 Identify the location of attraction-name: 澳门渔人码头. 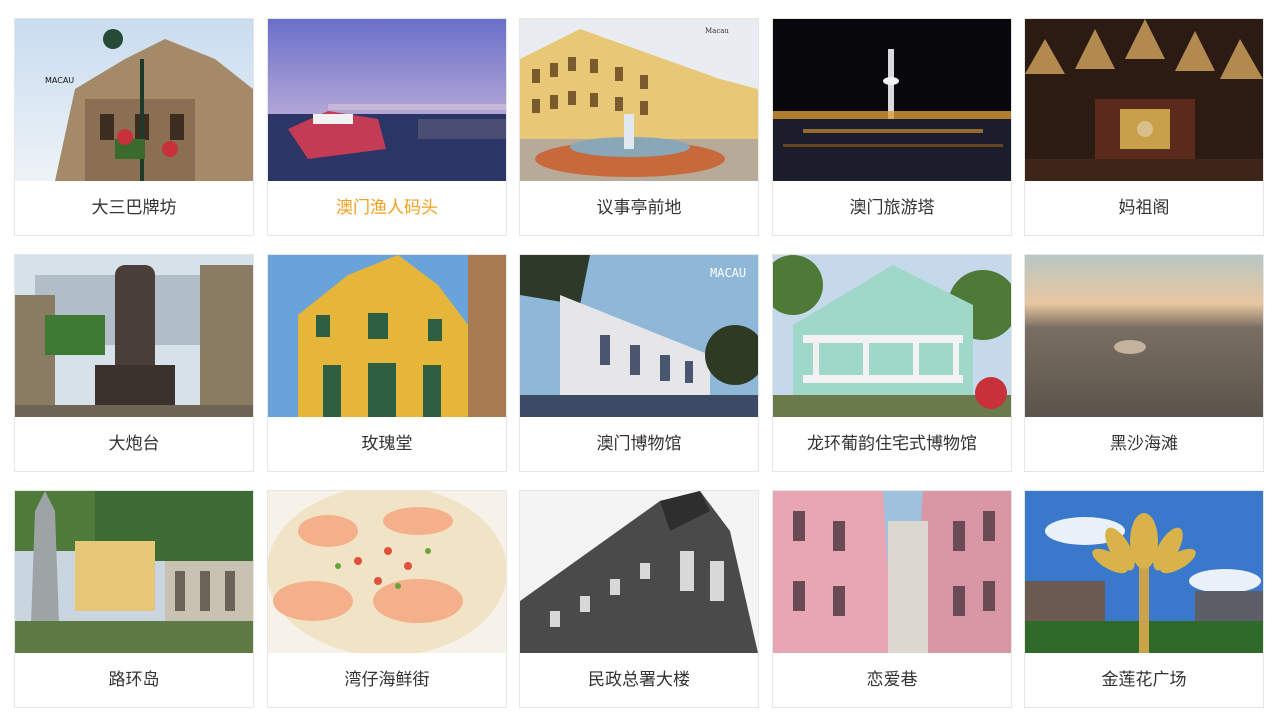
(387, 208).